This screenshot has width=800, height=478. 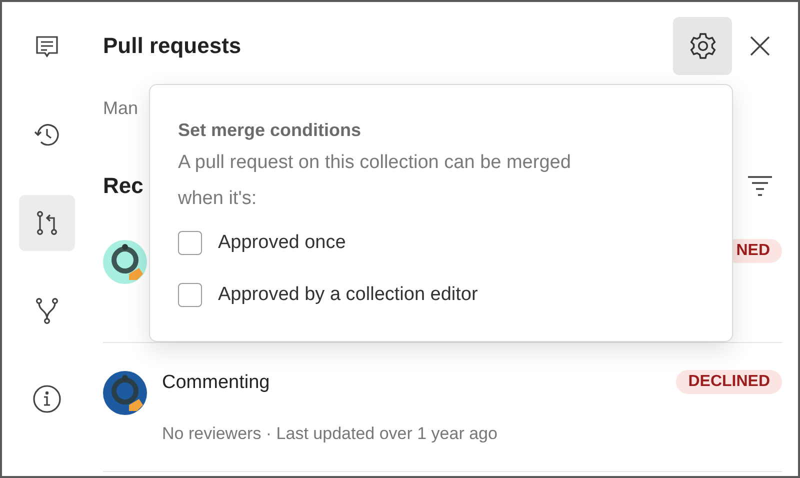 I want to click on request-meta: No reviewers · Last updated over 1 year ago, so click(x=330, y=434).